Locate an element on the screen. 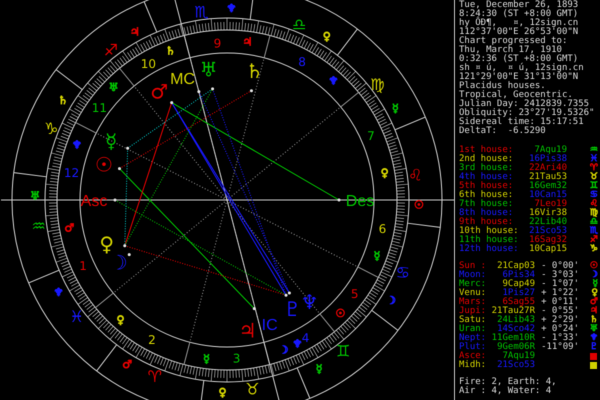 This screenshot has height=400, width=600. zodiac-sign: ♋ is located at coordinates (403, 272).